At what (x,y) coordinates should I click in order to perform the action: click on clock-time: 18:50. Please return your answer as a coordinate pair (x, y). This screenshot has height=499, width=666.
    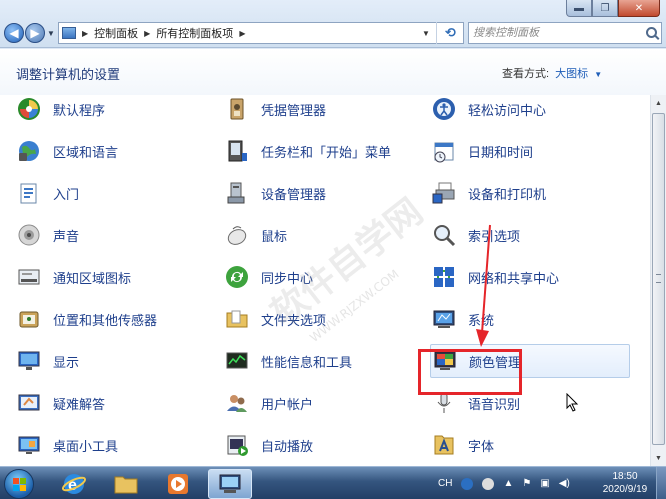
    Looking at the image, I should click on (625, 476).